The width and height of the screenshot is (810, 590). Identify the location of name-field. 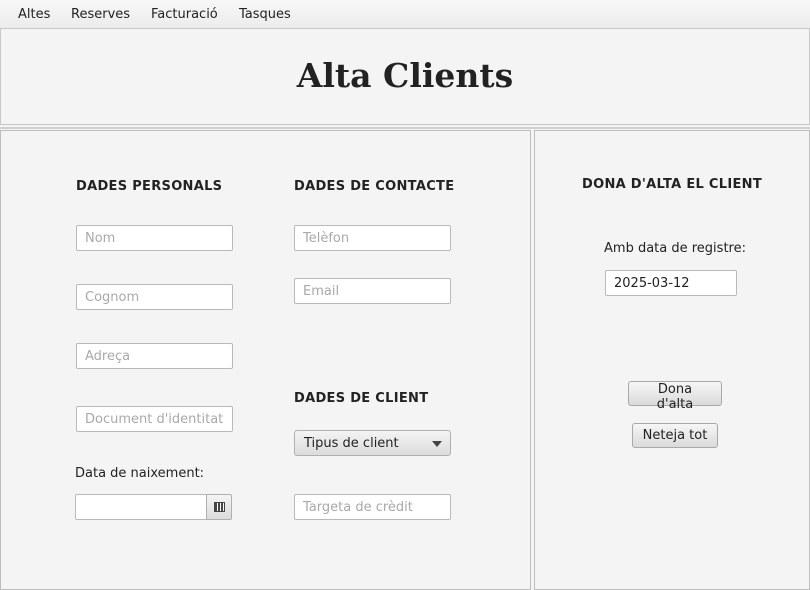
(154, 238).